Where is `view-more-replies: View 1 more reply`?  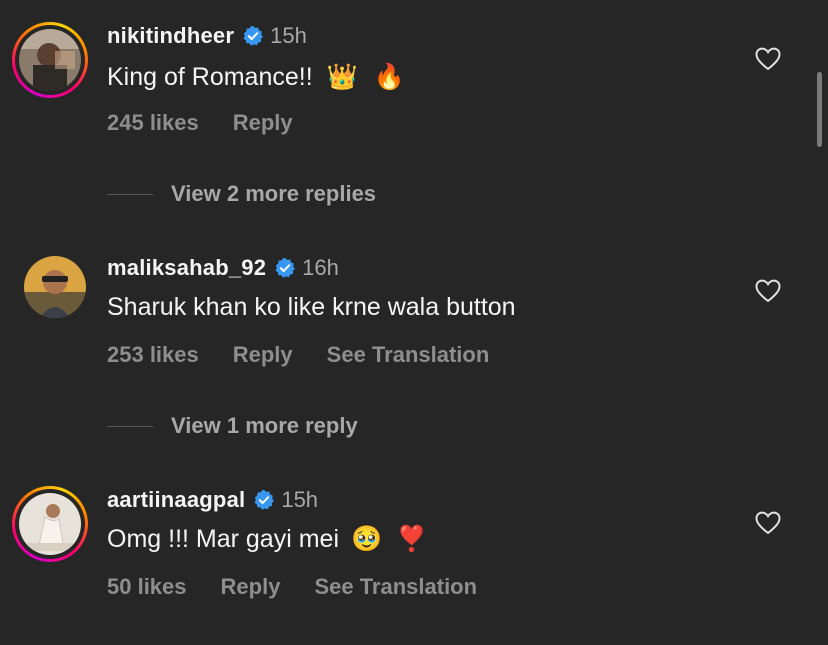 view-more-replies: View 1 more reply is located at coordinates (232, 426).